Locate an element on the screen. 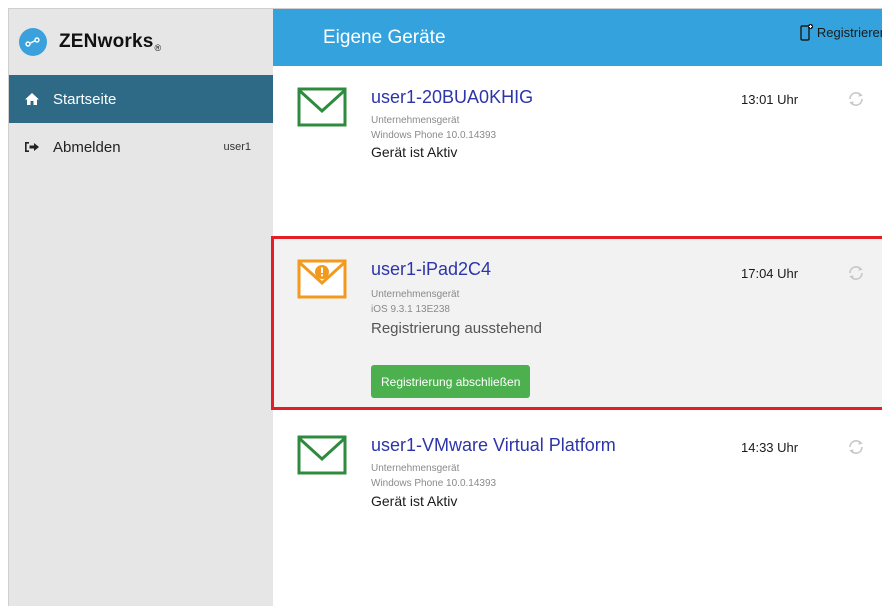 The height and width of the screenshot is (606, 882). home-icon is located at coordinates (32, 99).